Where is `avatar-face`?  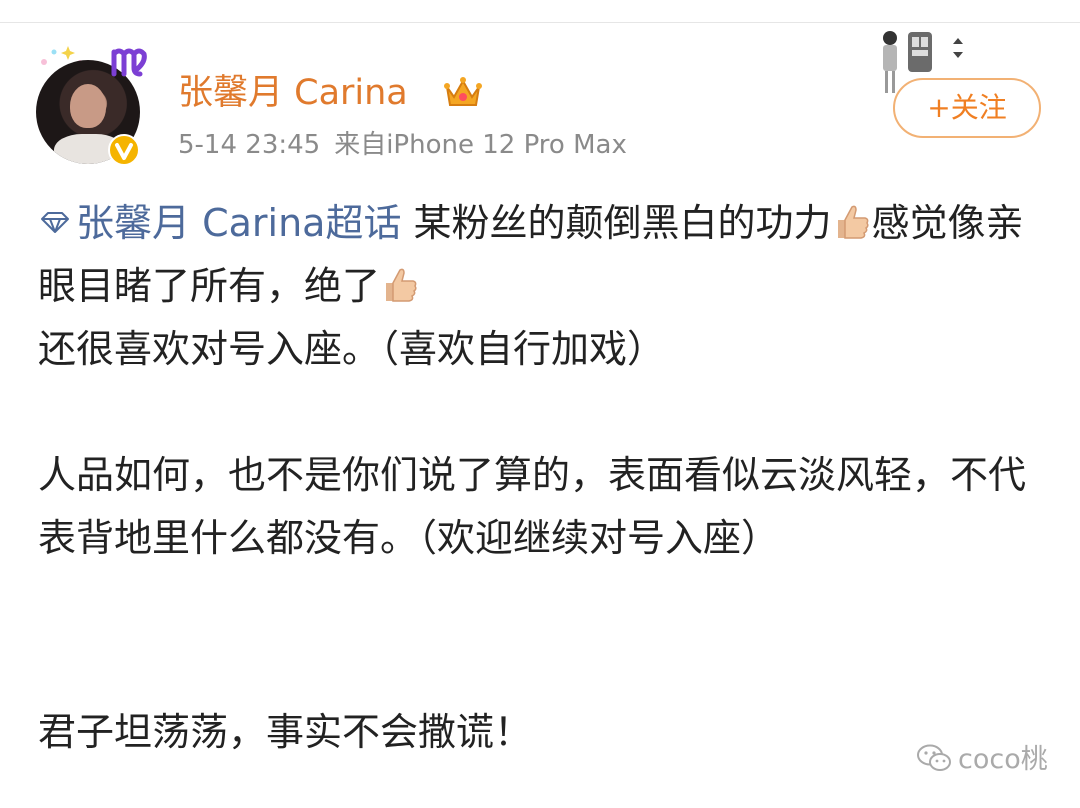 avatar-face is located at coordinates (88, 106).